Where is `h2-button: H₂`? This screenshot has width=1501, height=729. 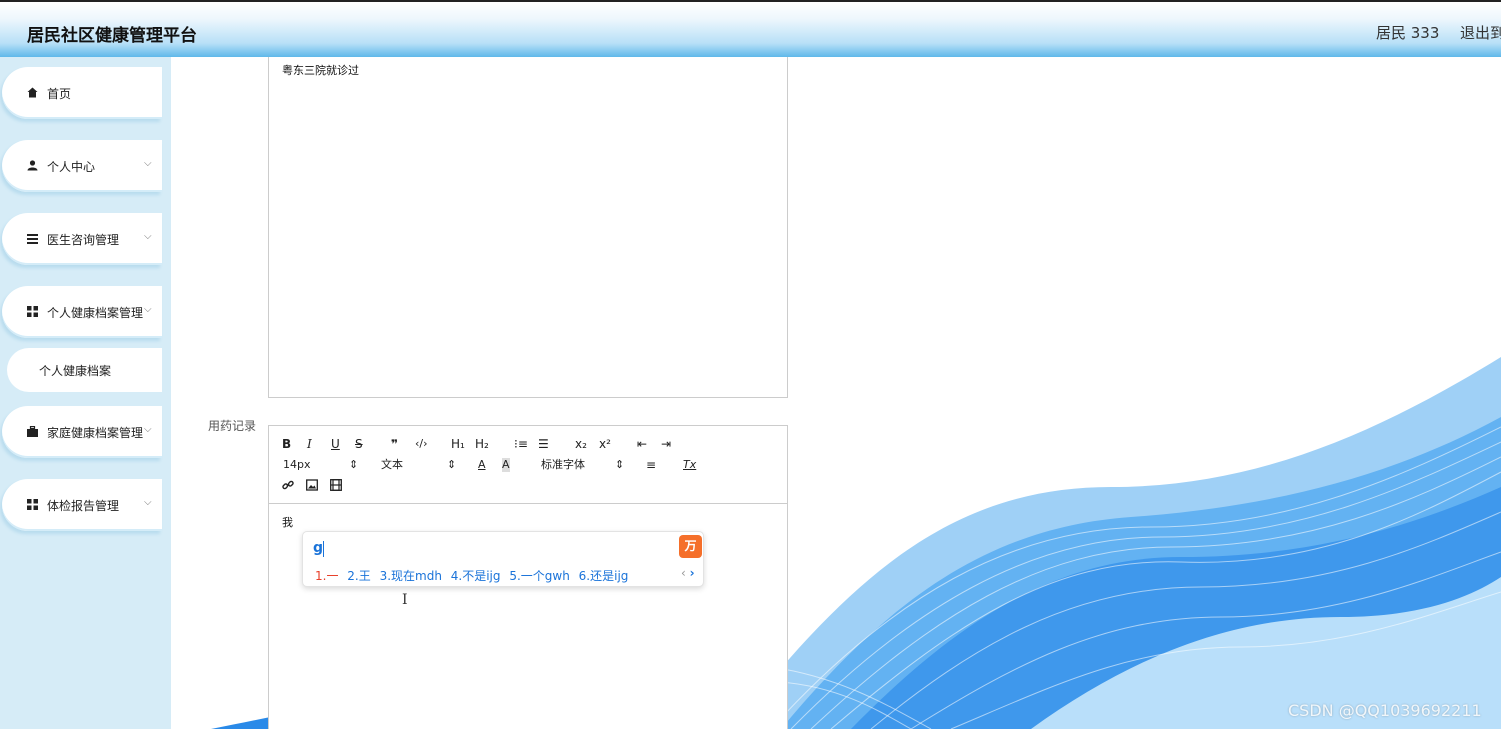
h2-button: H₂ is located at coordinates (482, 444).